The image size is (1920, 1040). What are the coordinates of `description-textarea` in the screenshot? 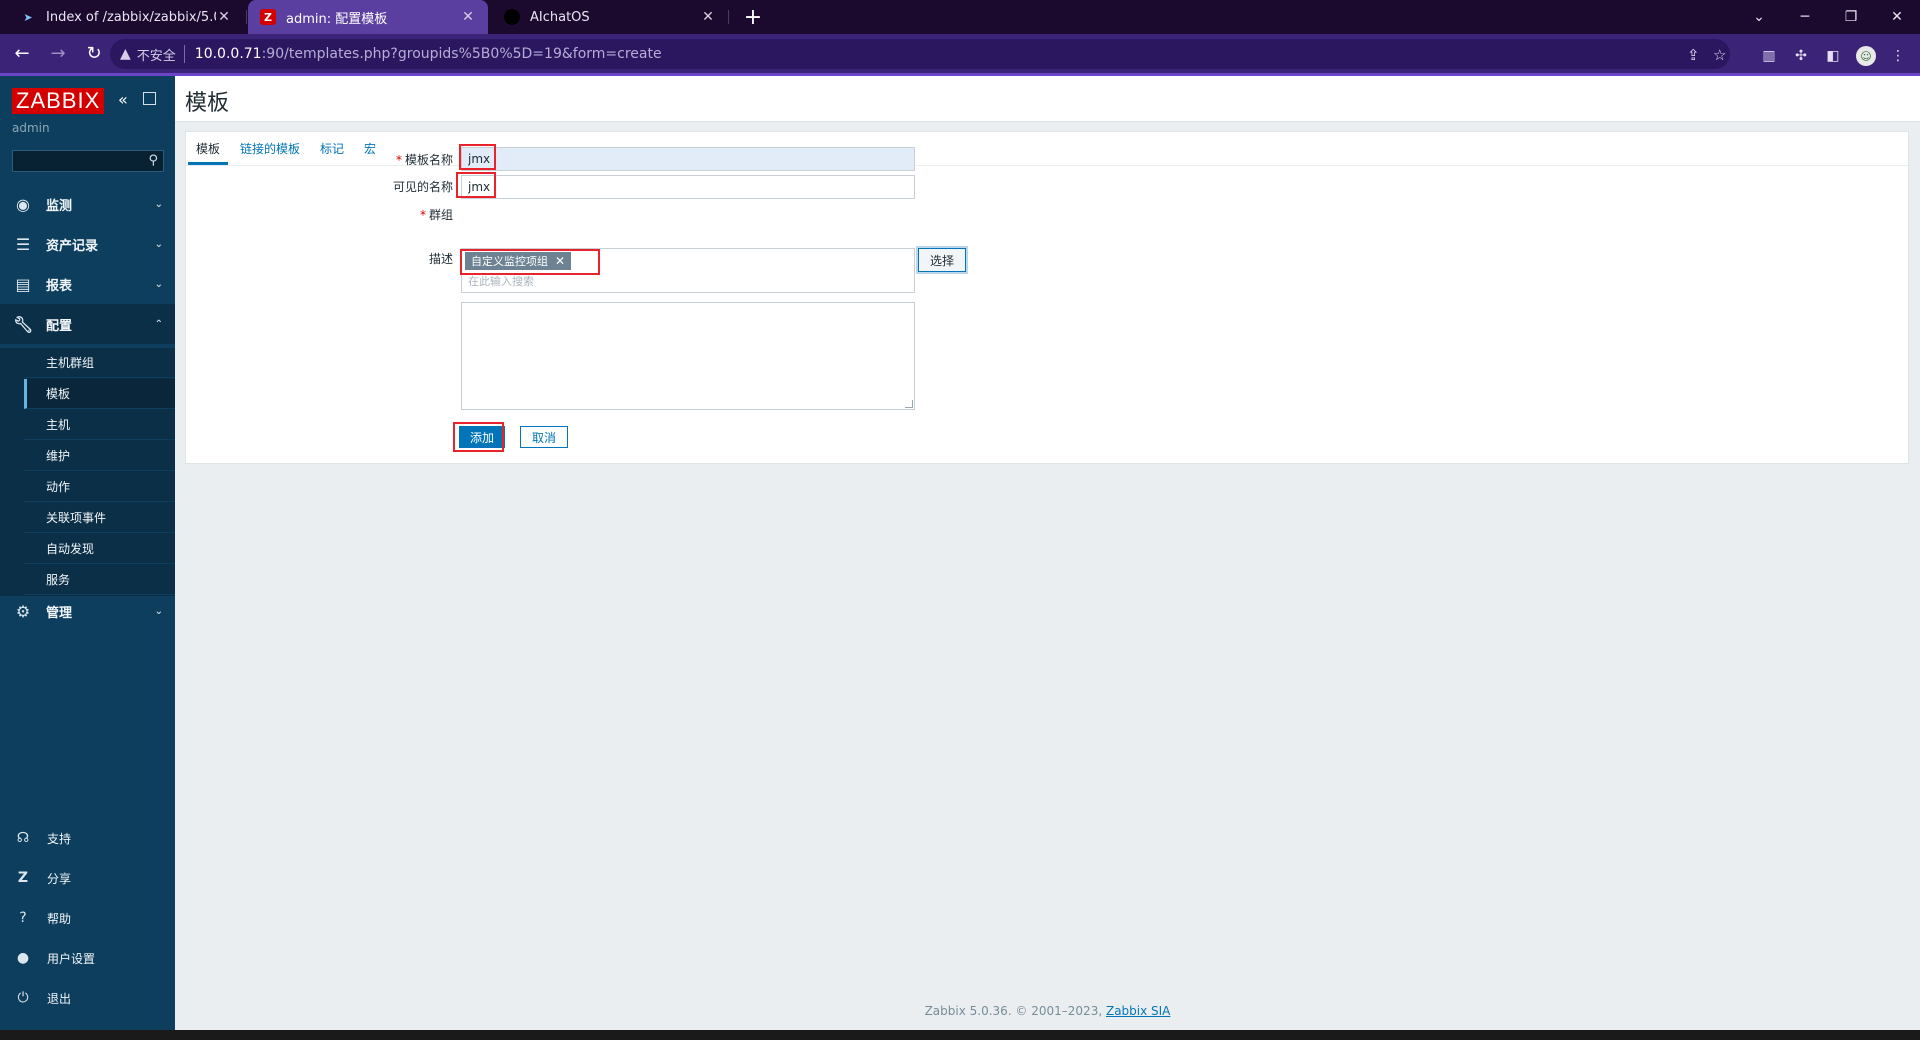 It's located at (688, 356).